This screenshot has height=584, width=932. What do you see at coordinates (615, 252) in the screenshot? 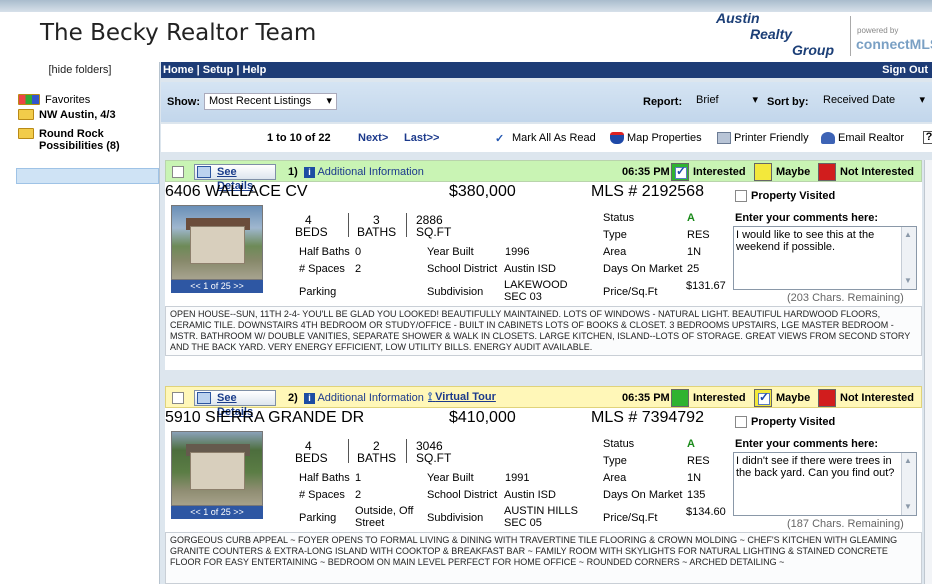
I see `area-label: Area` at bounding box center [615, 252].